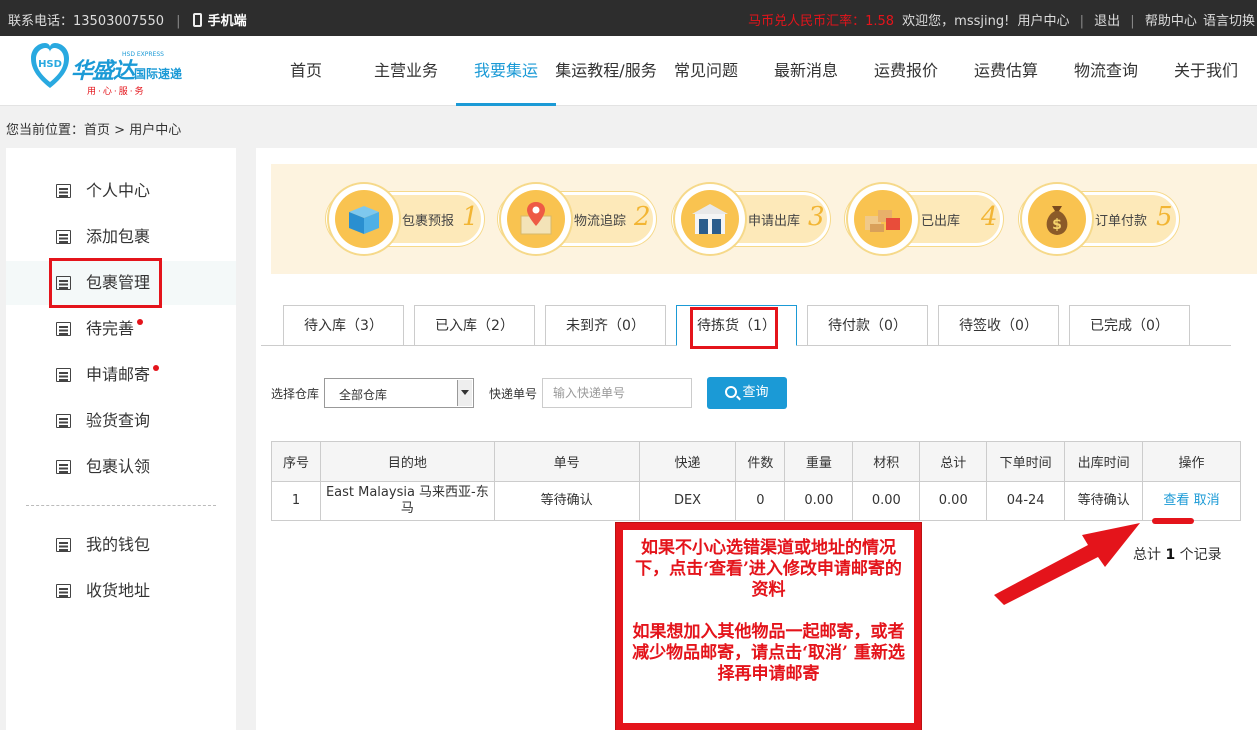 Image resolution: width=1257 pixels, height=730 pixels. I want to click on col-count: 件数, so click(760, 461).